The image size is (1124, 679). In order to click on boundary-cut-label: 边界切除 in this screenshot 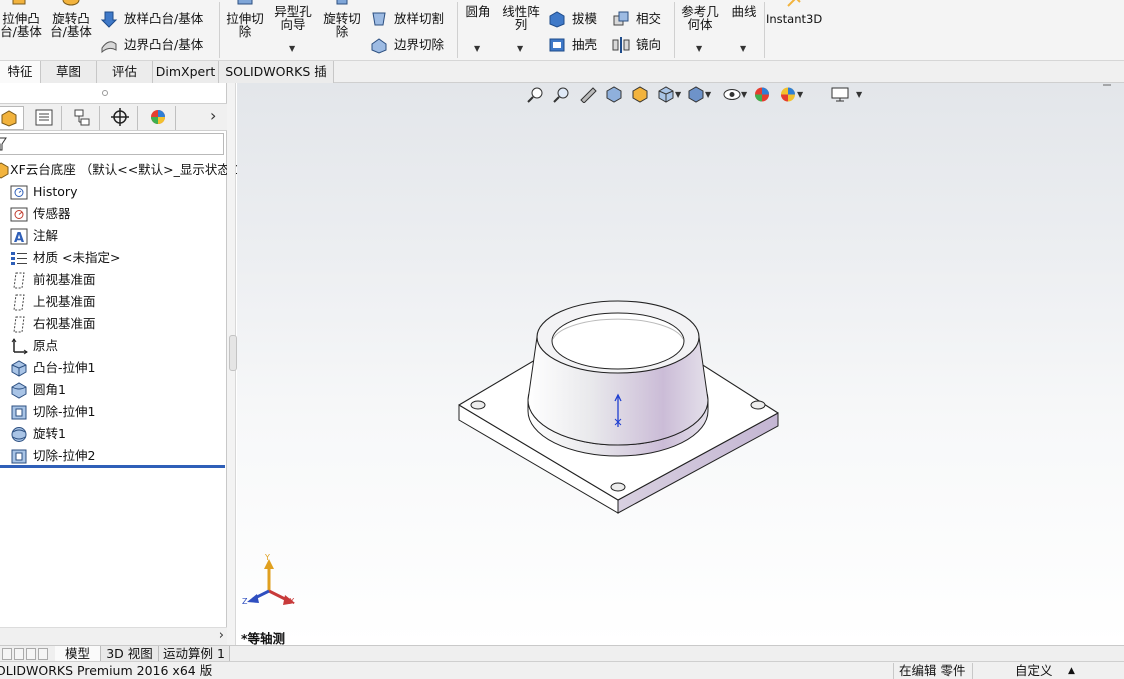, I will do `click(419, 44)`.